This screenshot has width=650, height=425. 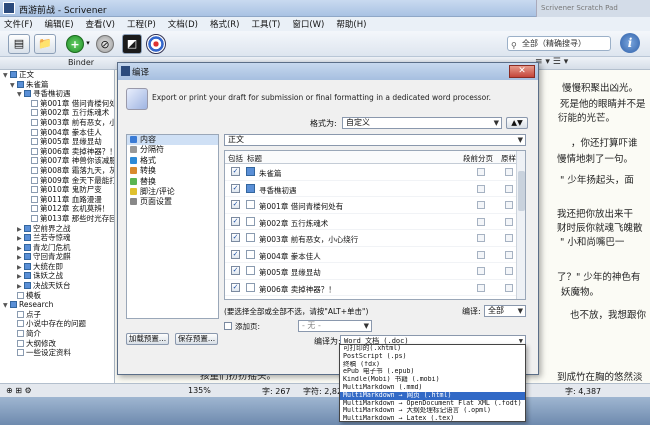 What do you see at coordinates (57, 344) in the screenshot?
I see `binder-item: 大纲修改` at bounding box center [57, 344].